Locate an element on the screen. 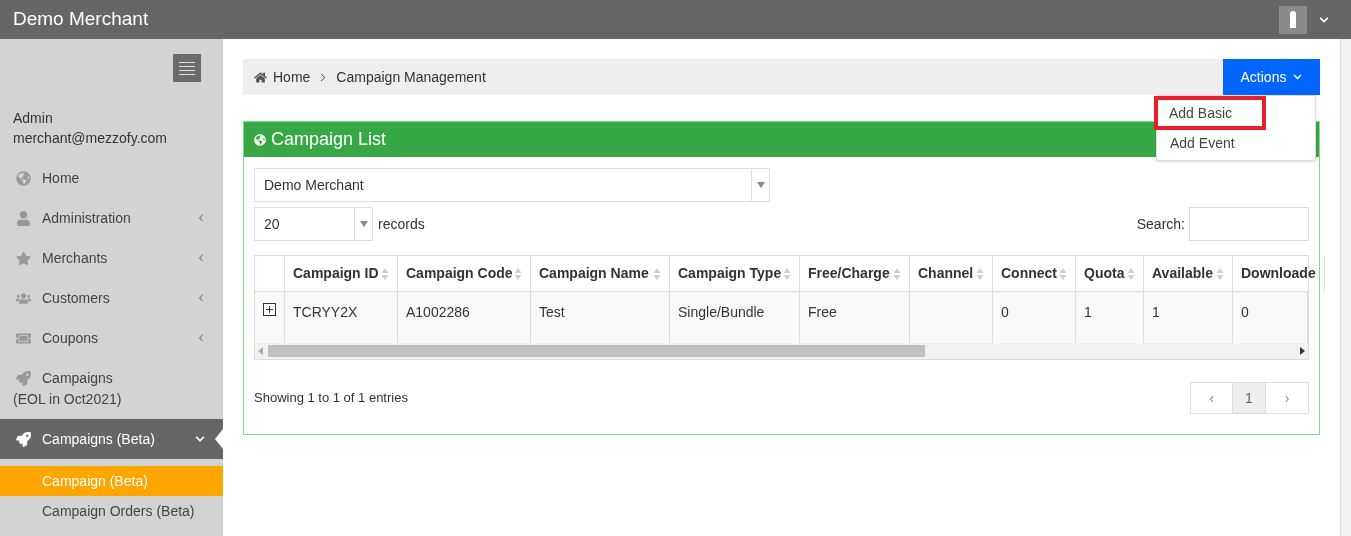  entries-info: Showing 1 to 1 of 1 entries is located at coordinates (331, 398).